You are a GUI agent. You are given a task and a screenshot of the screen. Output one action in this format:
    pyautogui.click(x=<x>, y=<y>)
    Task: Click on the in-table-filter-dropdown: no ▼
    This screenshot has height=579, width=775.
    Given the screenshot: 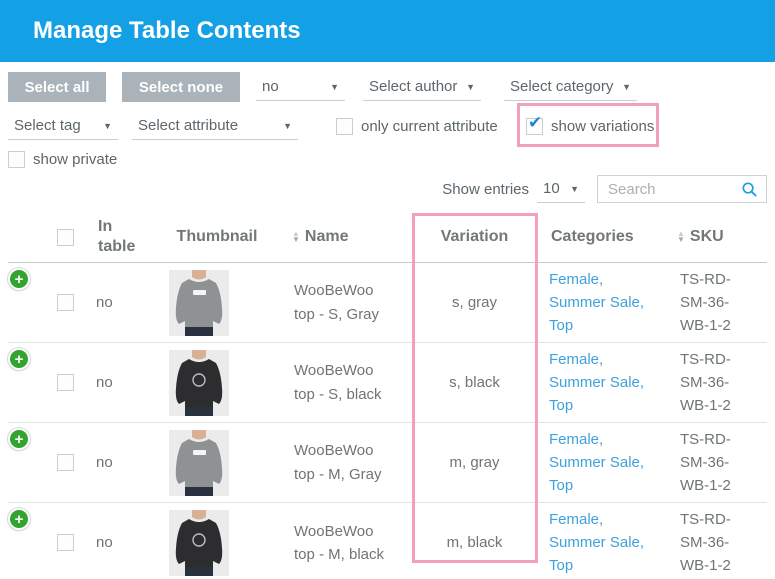 What is the action you would take?
    pyautogui.click(x=300, y=87)
    